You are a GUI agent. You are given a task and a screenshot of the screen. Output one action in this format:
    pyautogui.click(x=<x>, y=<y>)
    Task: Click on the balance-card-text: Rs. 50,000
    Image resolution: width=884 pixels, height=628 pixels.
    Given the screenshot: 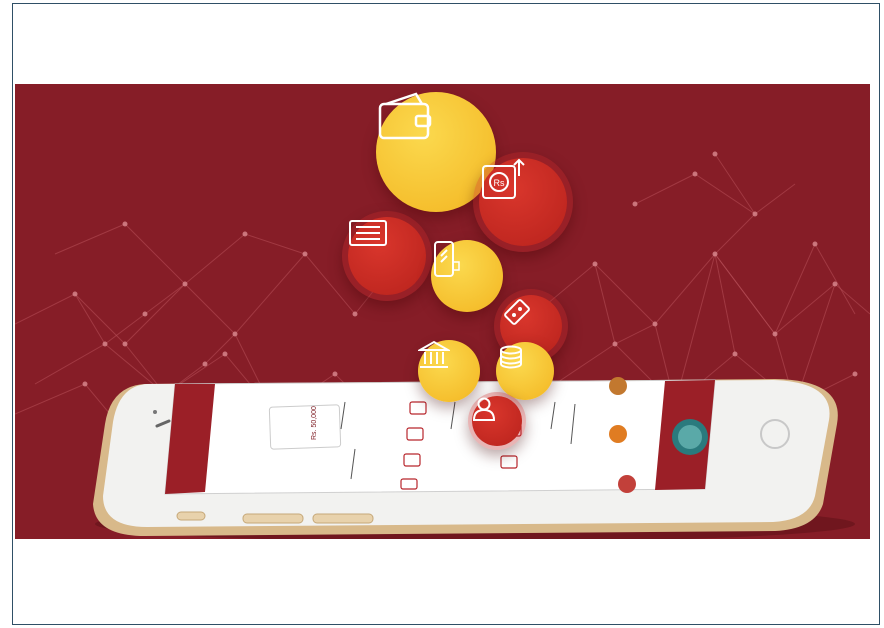 What is the action you would take?
    pyautogui.click(x=314, y=423)
    